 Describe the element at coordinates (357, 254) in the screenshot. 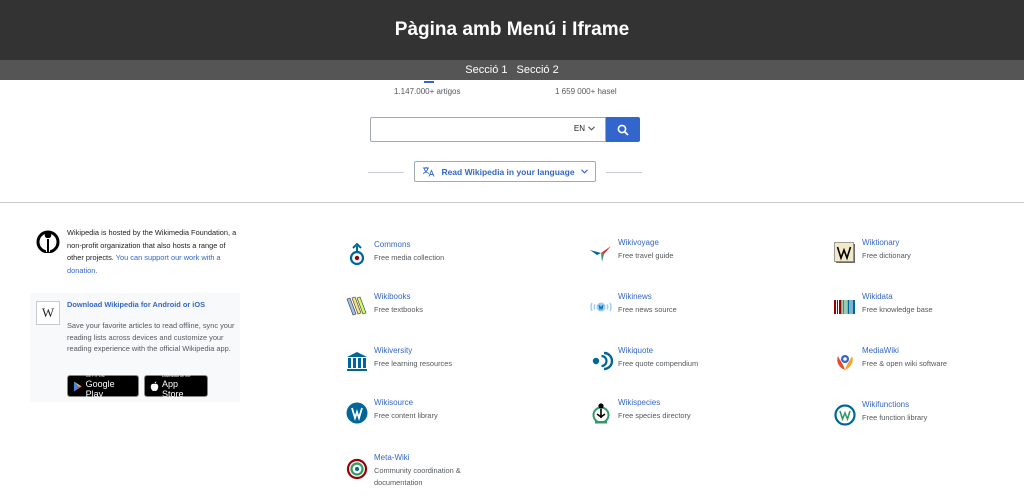

I see `commons-icon` at that location.